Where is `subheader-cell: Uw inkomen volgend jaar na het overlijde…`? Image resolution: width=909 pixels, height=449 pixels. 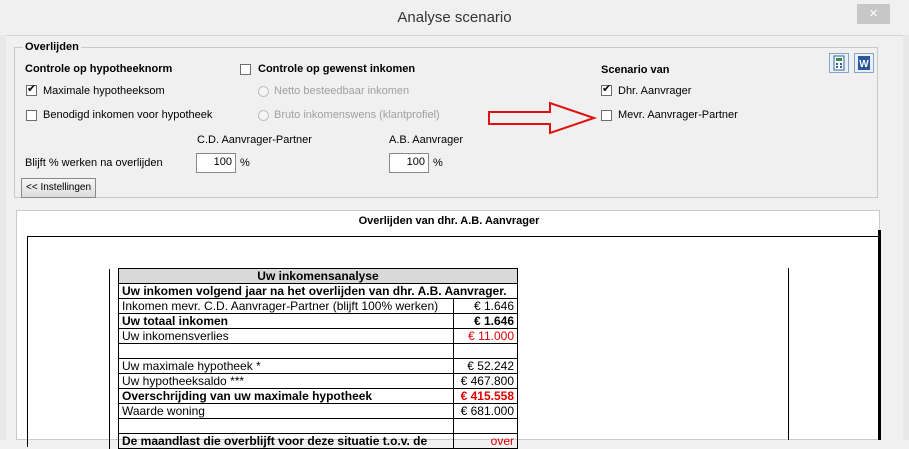 subheader-cell: Uw inkomen volgend jaar na het overlijde… is located at coordinates (318, 291).